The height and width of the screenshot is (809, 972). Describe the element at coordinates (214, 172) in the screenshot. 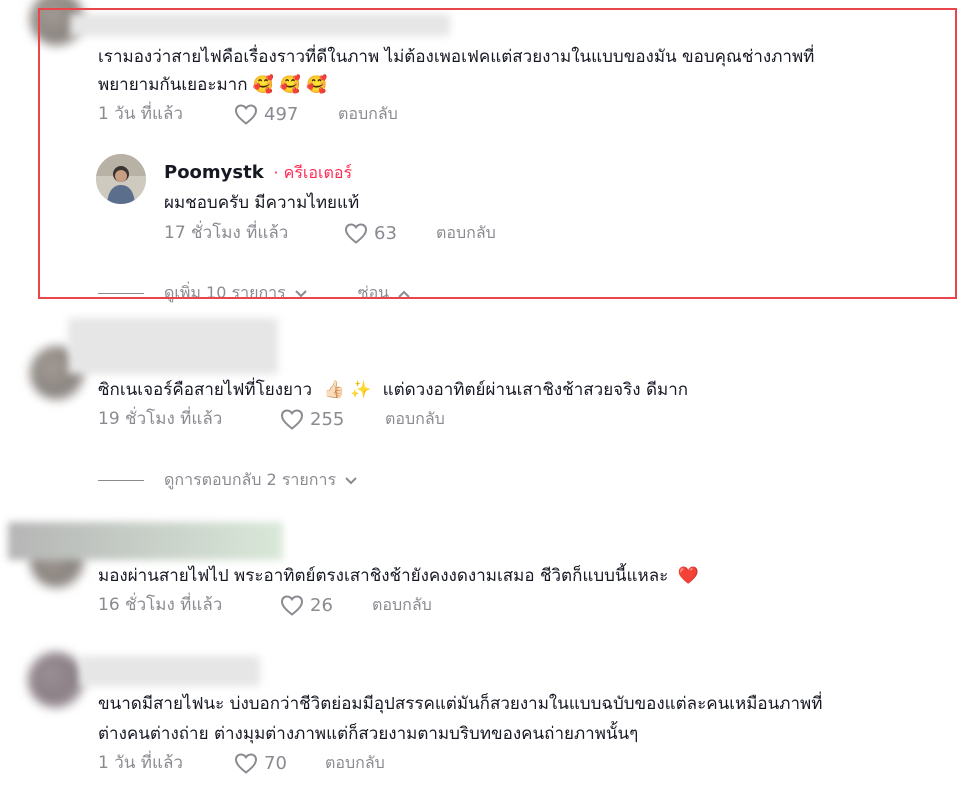

I see `creator-username: Poomystk` at that location.